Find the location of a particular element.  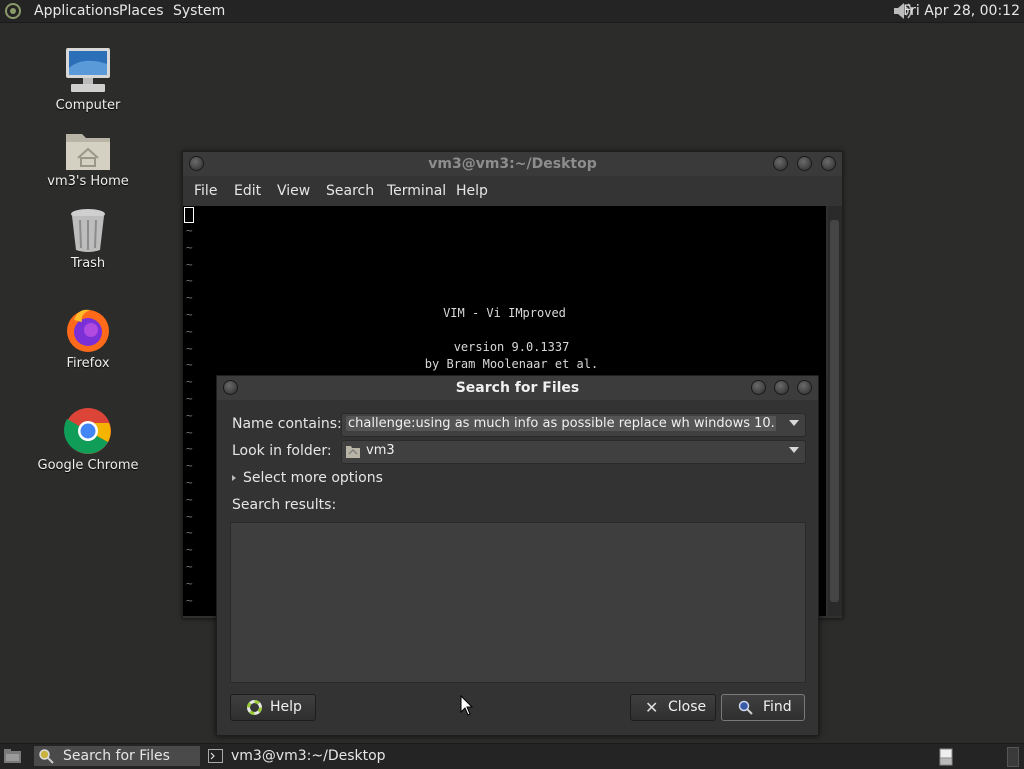

desktop-icon-chrome: Google Chrome is located at coordinates (88, 439).